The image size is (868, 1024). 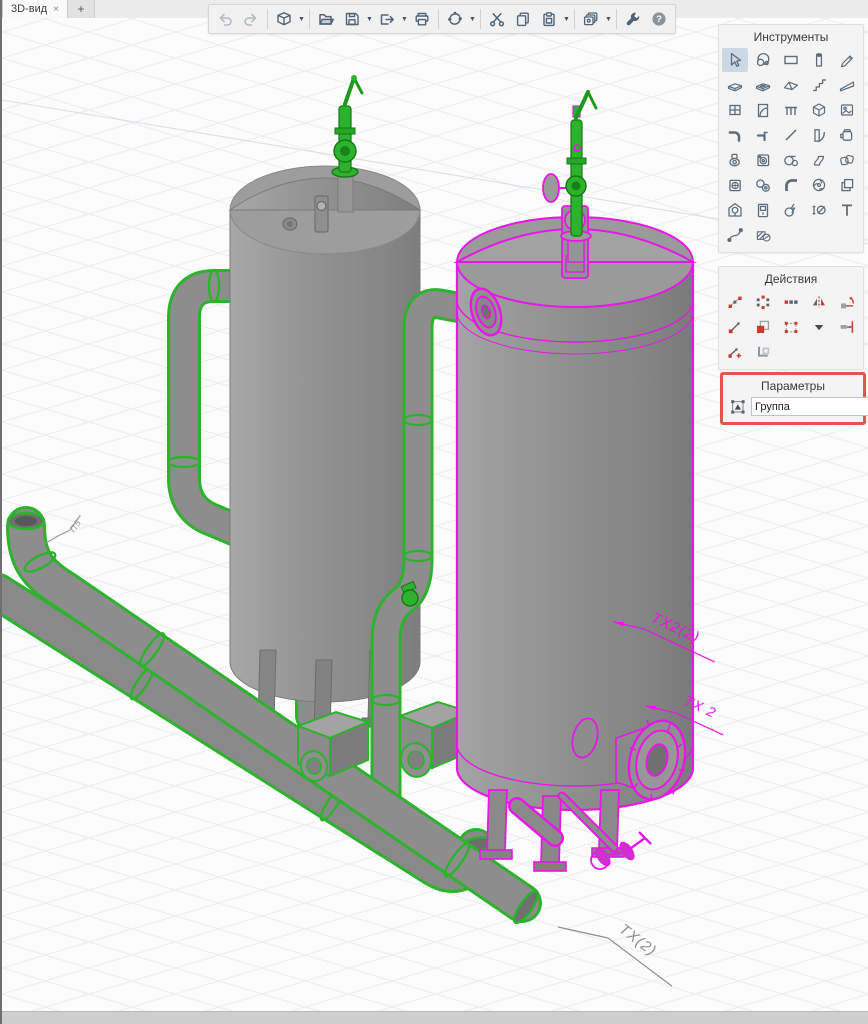 What do you see at coordinates (763, 185) in the screenshot?
I see `tool-pump-group` at bounding box center [763, 185].